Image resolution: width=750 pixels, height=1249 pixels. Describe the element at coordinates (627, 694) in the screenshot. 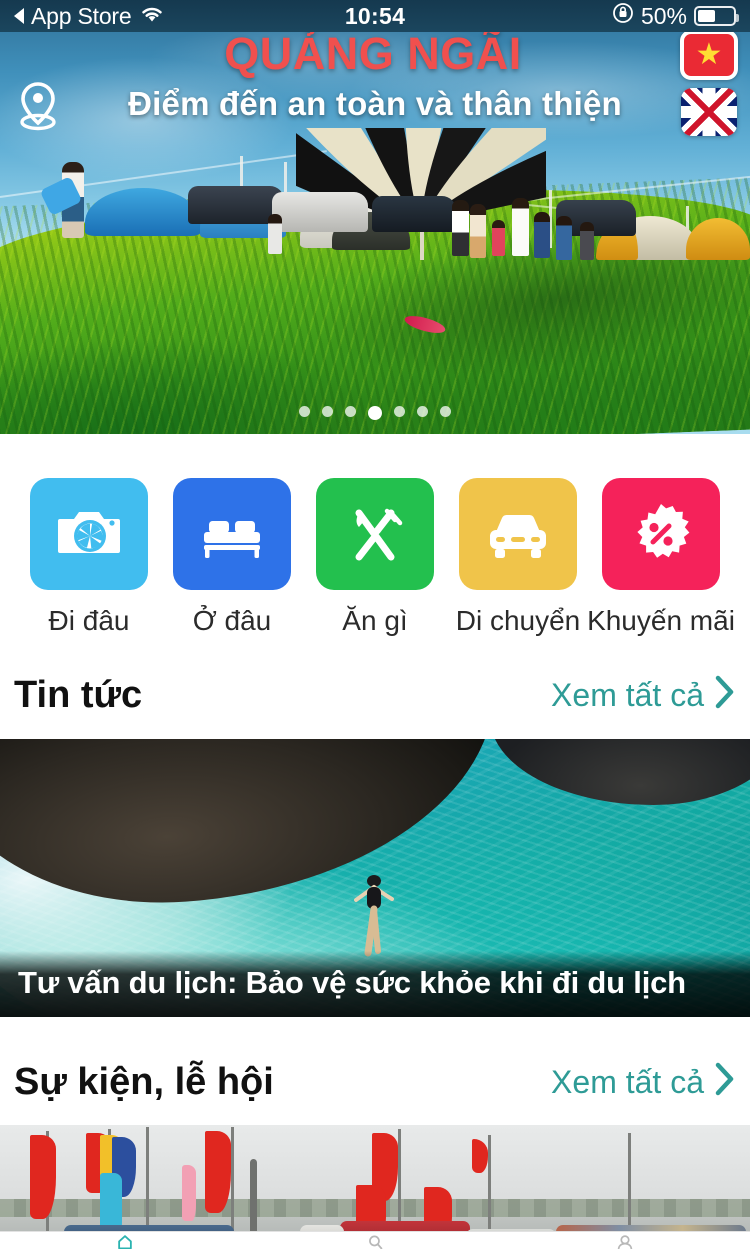

I see `news-see-all-label: Xem tất cả` at that location.